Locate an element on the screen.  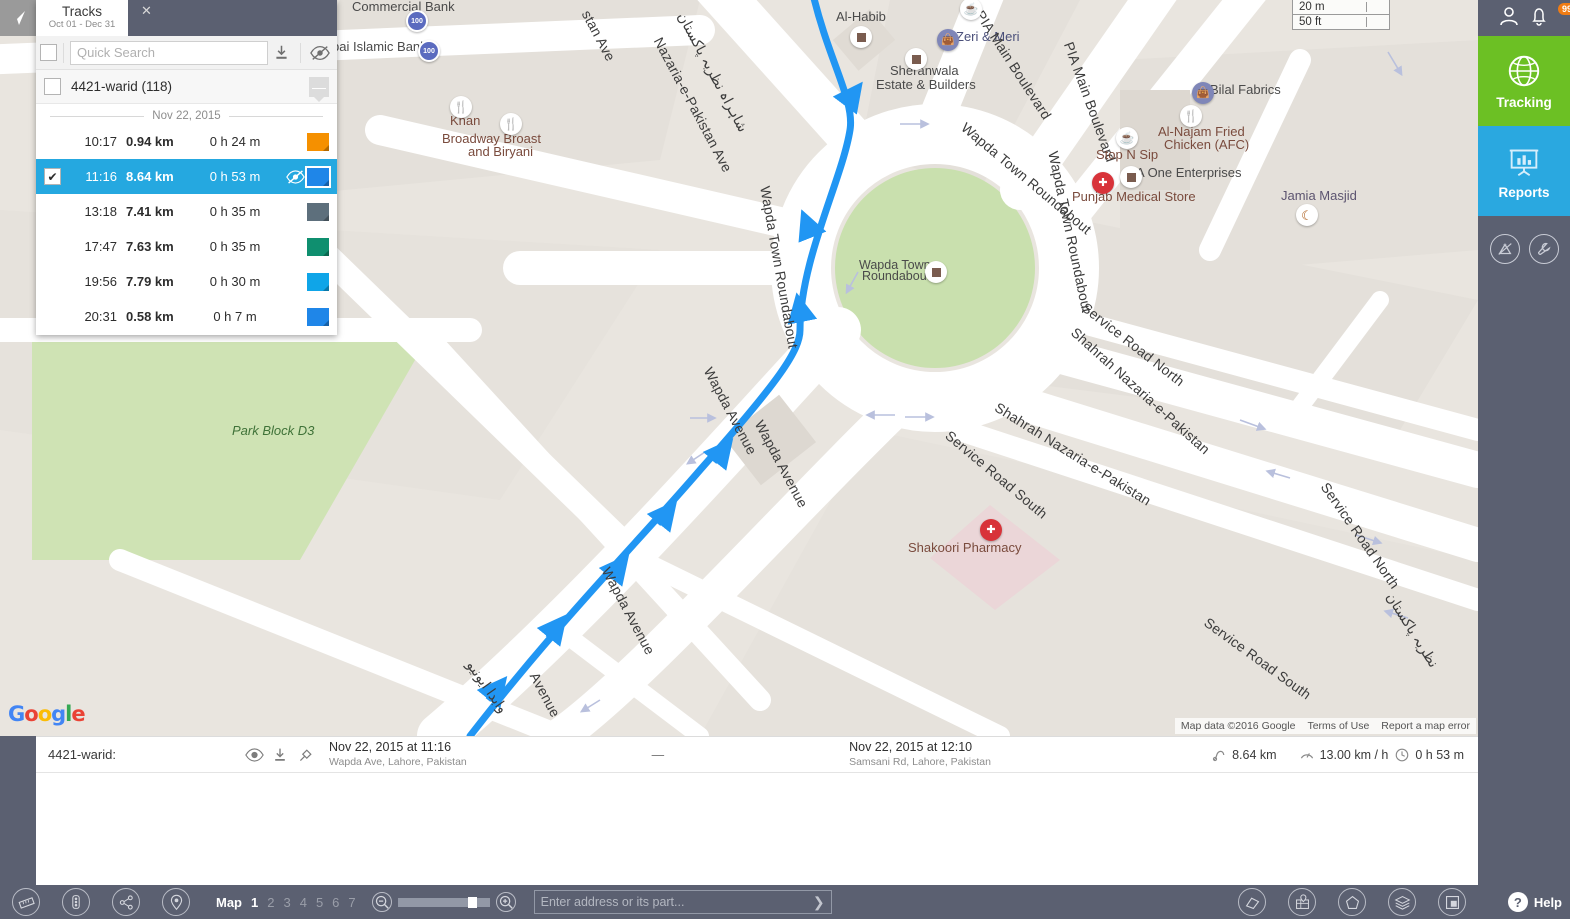
sidebar-reports-label: Reports is located at coordinates (1524, 192).